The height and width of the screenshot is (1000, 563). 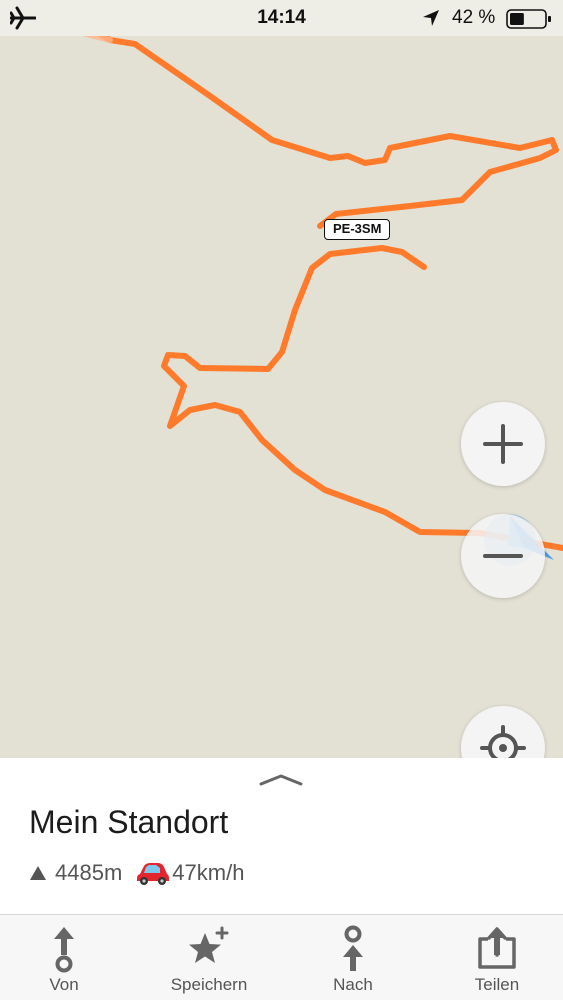 What do you see at coordinates (64, 984) in the screenshot?
I see `route-from-label: Von` at bounding box center [64, 984].